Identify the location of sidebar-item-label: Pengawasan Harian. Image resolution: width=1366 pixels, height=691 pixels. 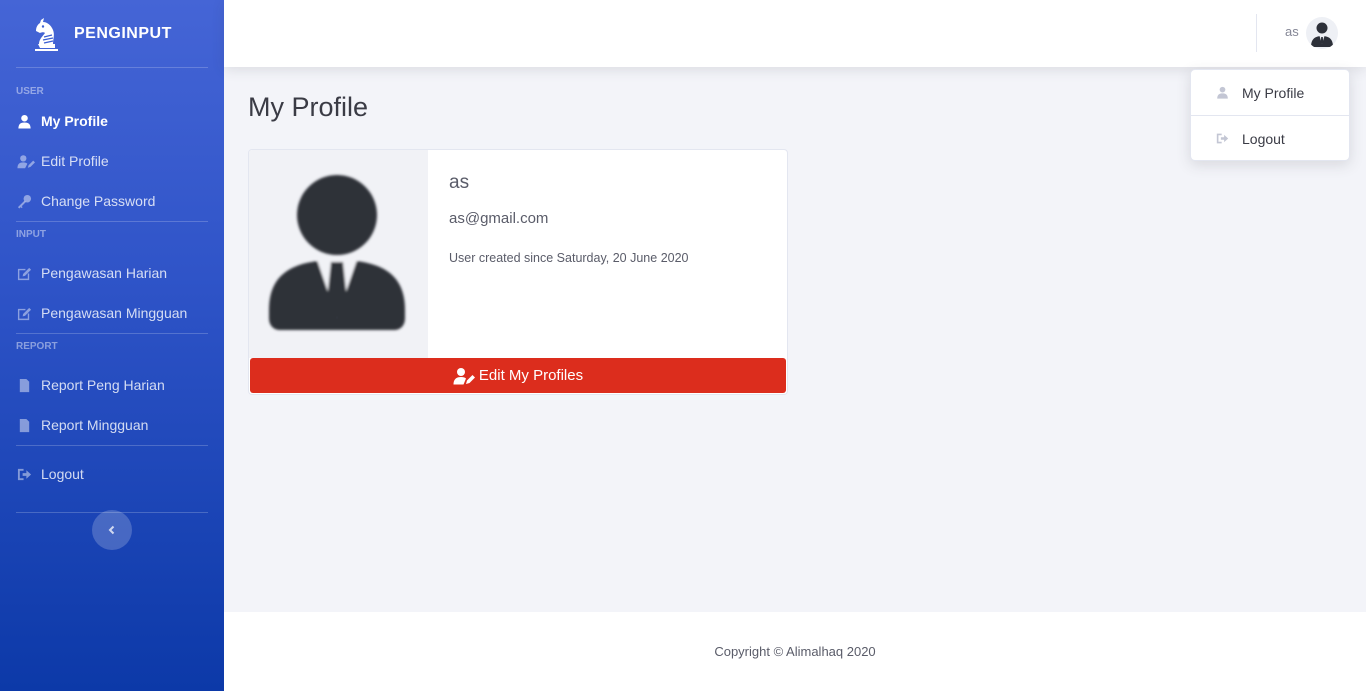
(104, 273).